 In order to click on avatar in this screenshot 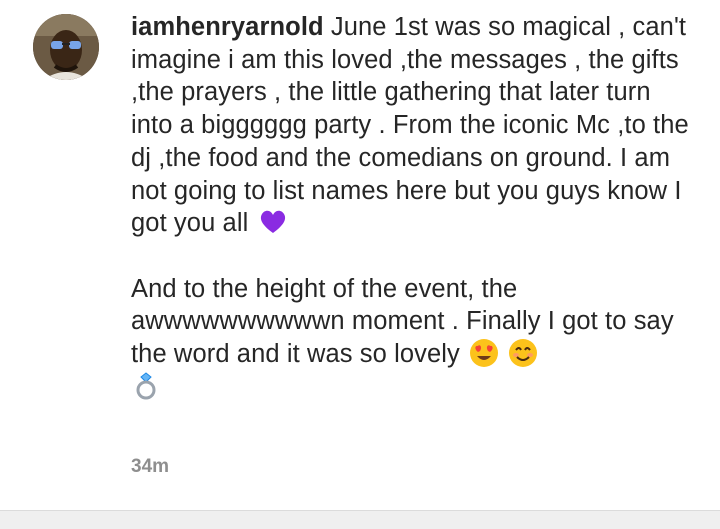, I will do `click(66, 47)`.